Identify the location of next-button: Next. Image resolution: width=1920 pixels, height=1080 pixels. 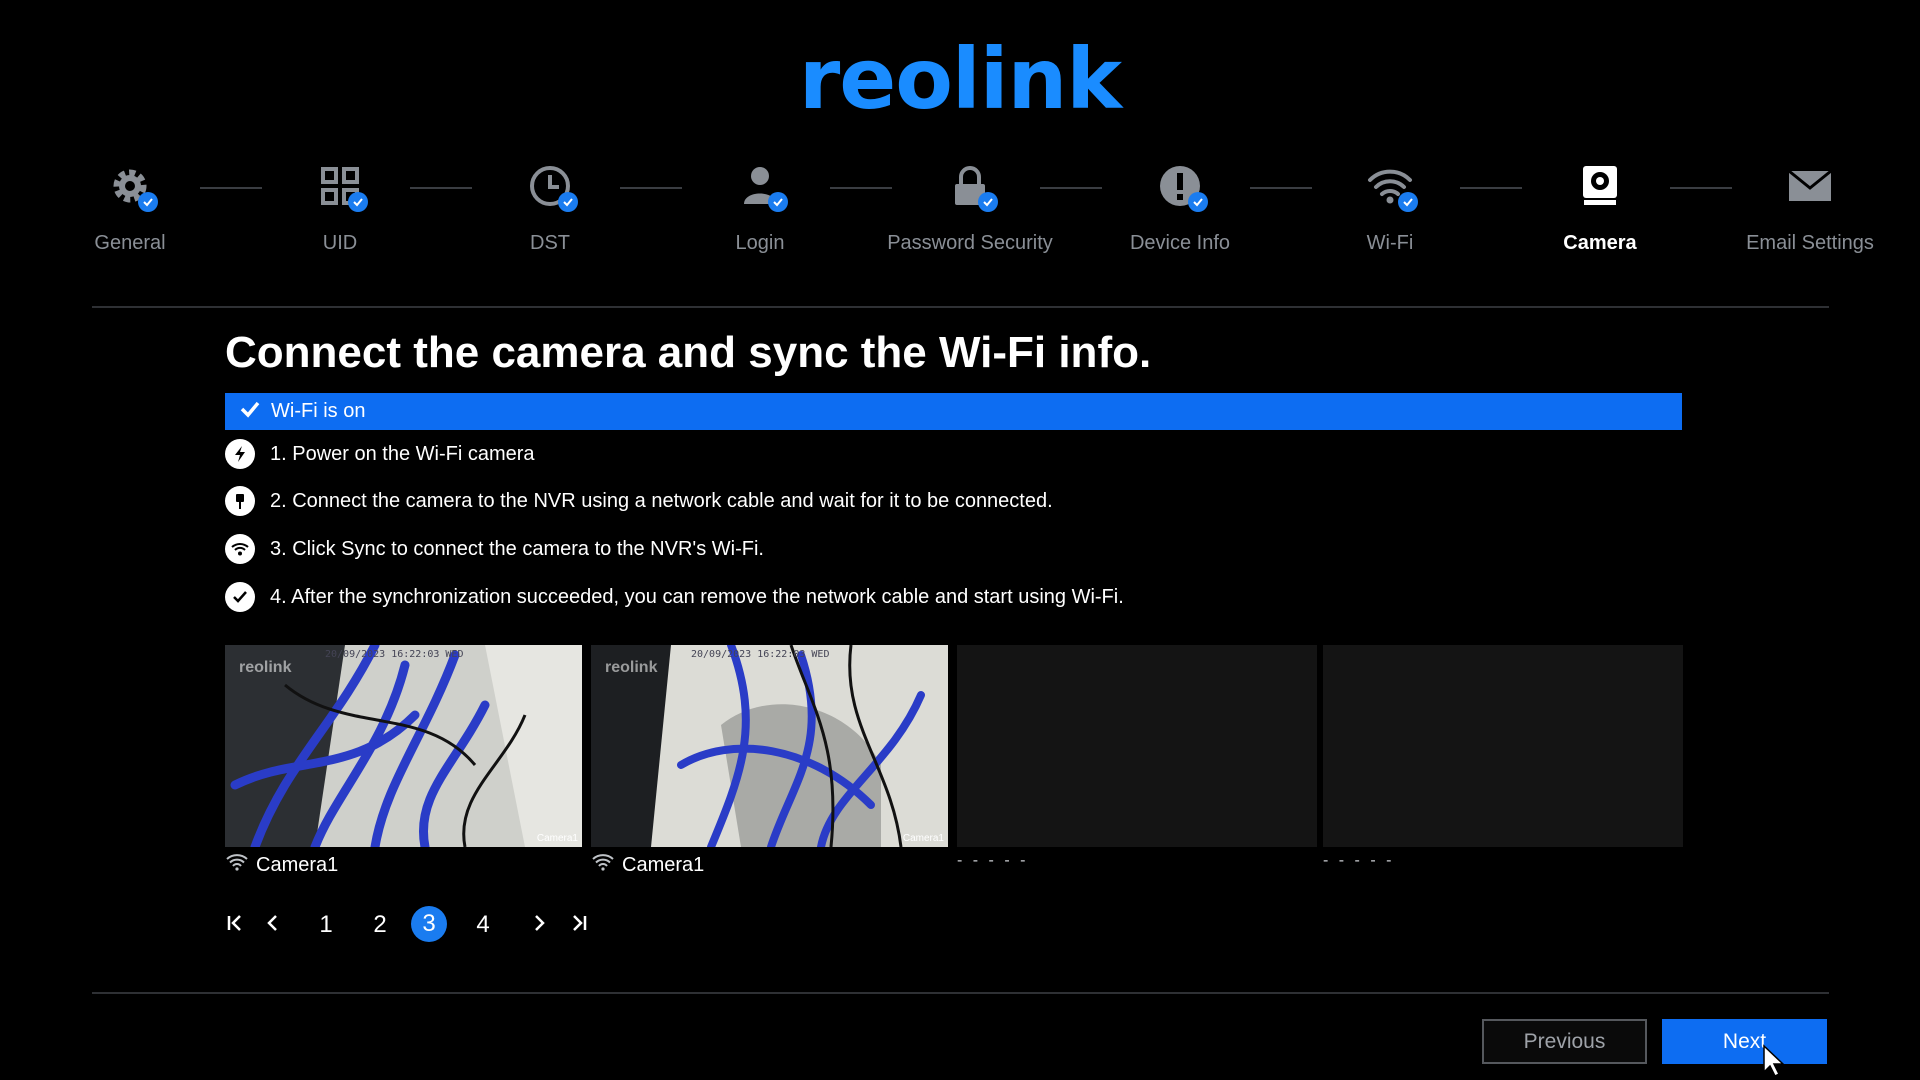
(1744, 1041).